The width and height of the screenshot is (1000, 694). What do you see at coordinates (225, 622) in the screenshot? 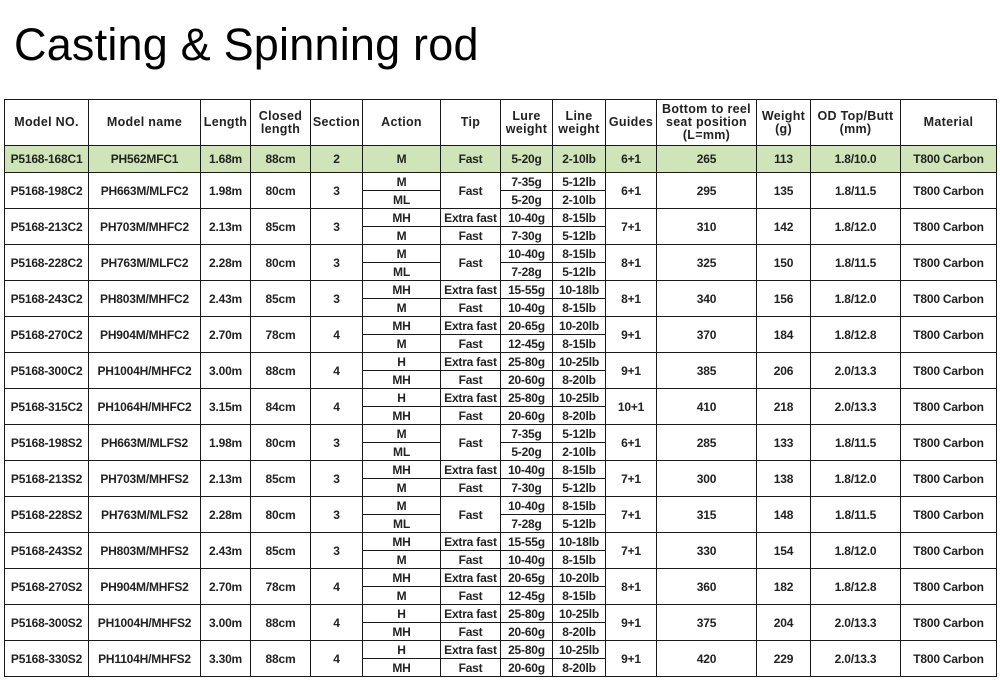
I see `cell-length: 3.00m` at bounding box center [225, 622].